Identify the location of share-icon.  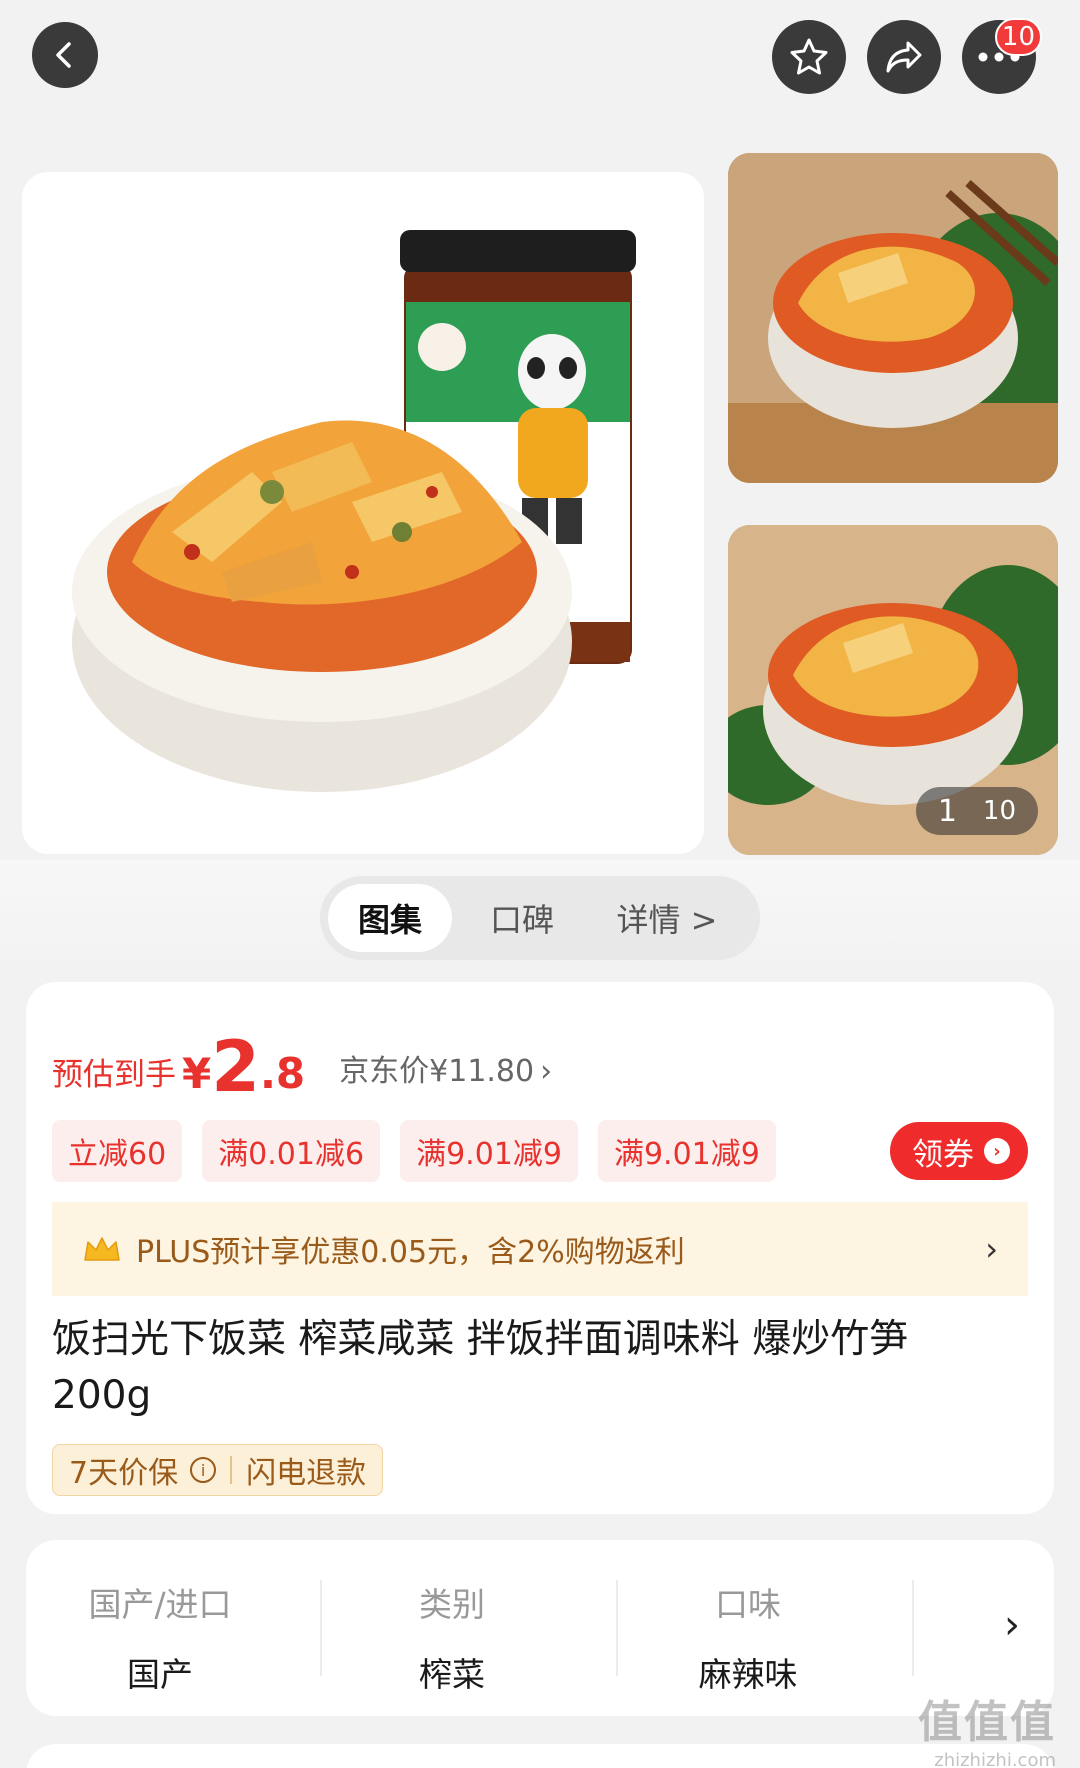
(904, 57).